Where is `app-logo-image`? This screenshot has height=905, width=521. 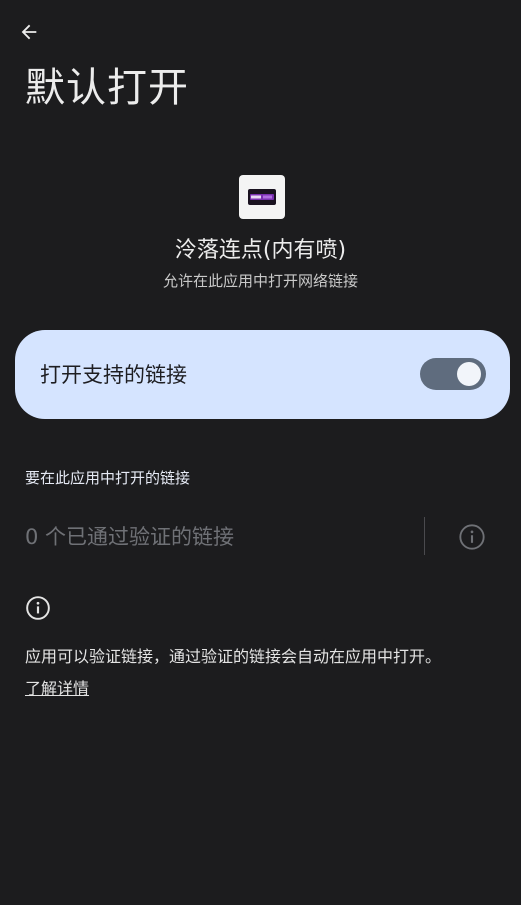
app-logo-image is located at coordinates (262, 197).